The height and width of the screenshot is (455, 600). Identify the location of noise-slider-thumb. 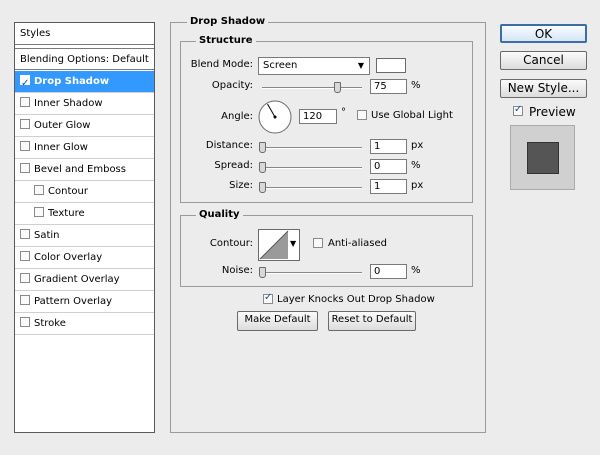
(262, 272).